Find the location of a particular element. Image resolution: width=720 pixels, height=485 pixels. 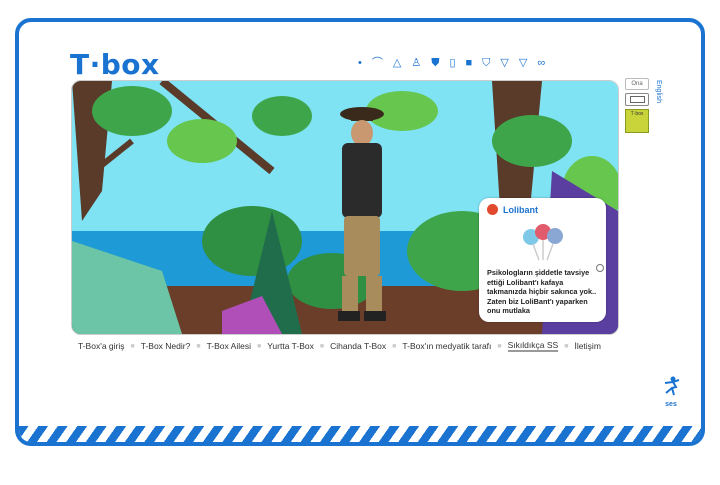

product-icon-bar: • ⌒ △ ♙ ⛊ ▯ ■ ⛉ ▽ ▽ ∞ is located at coordinates (451, 63).